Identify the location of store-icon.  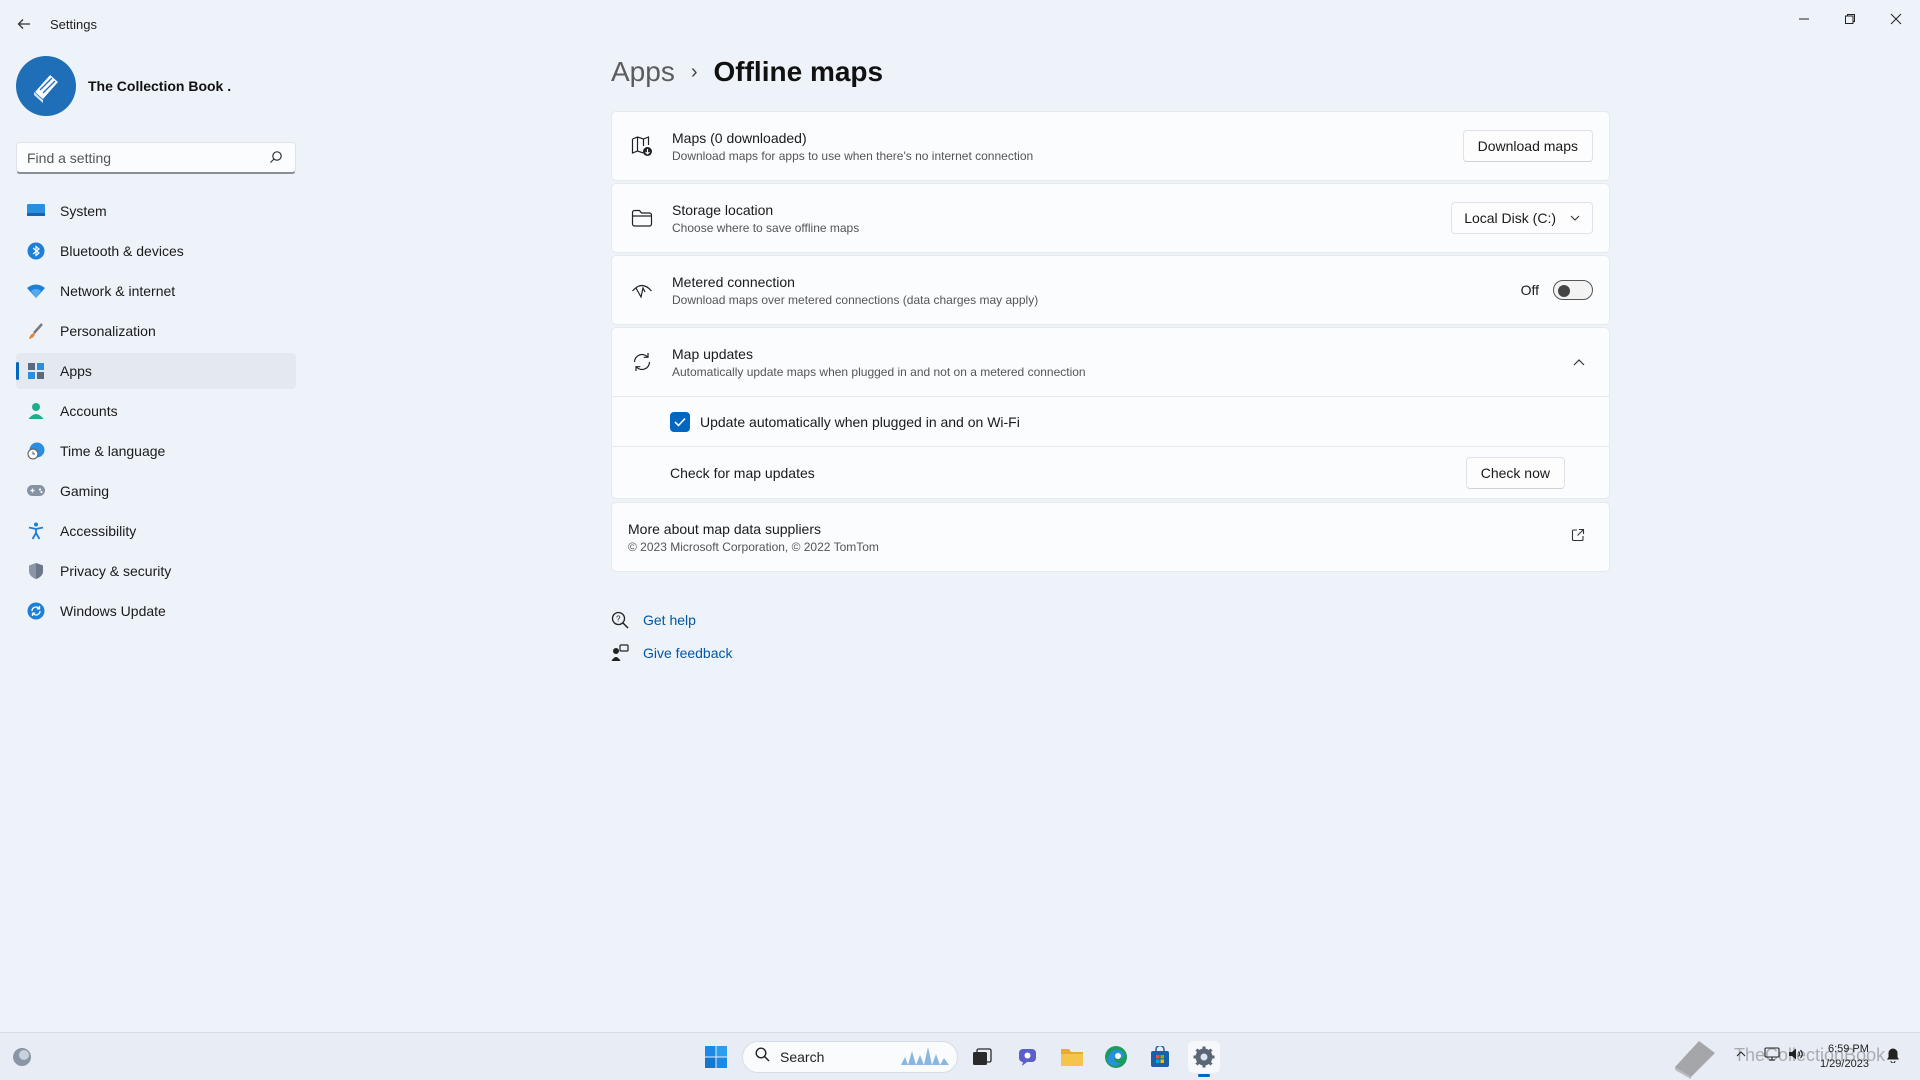
(1160, 1057).